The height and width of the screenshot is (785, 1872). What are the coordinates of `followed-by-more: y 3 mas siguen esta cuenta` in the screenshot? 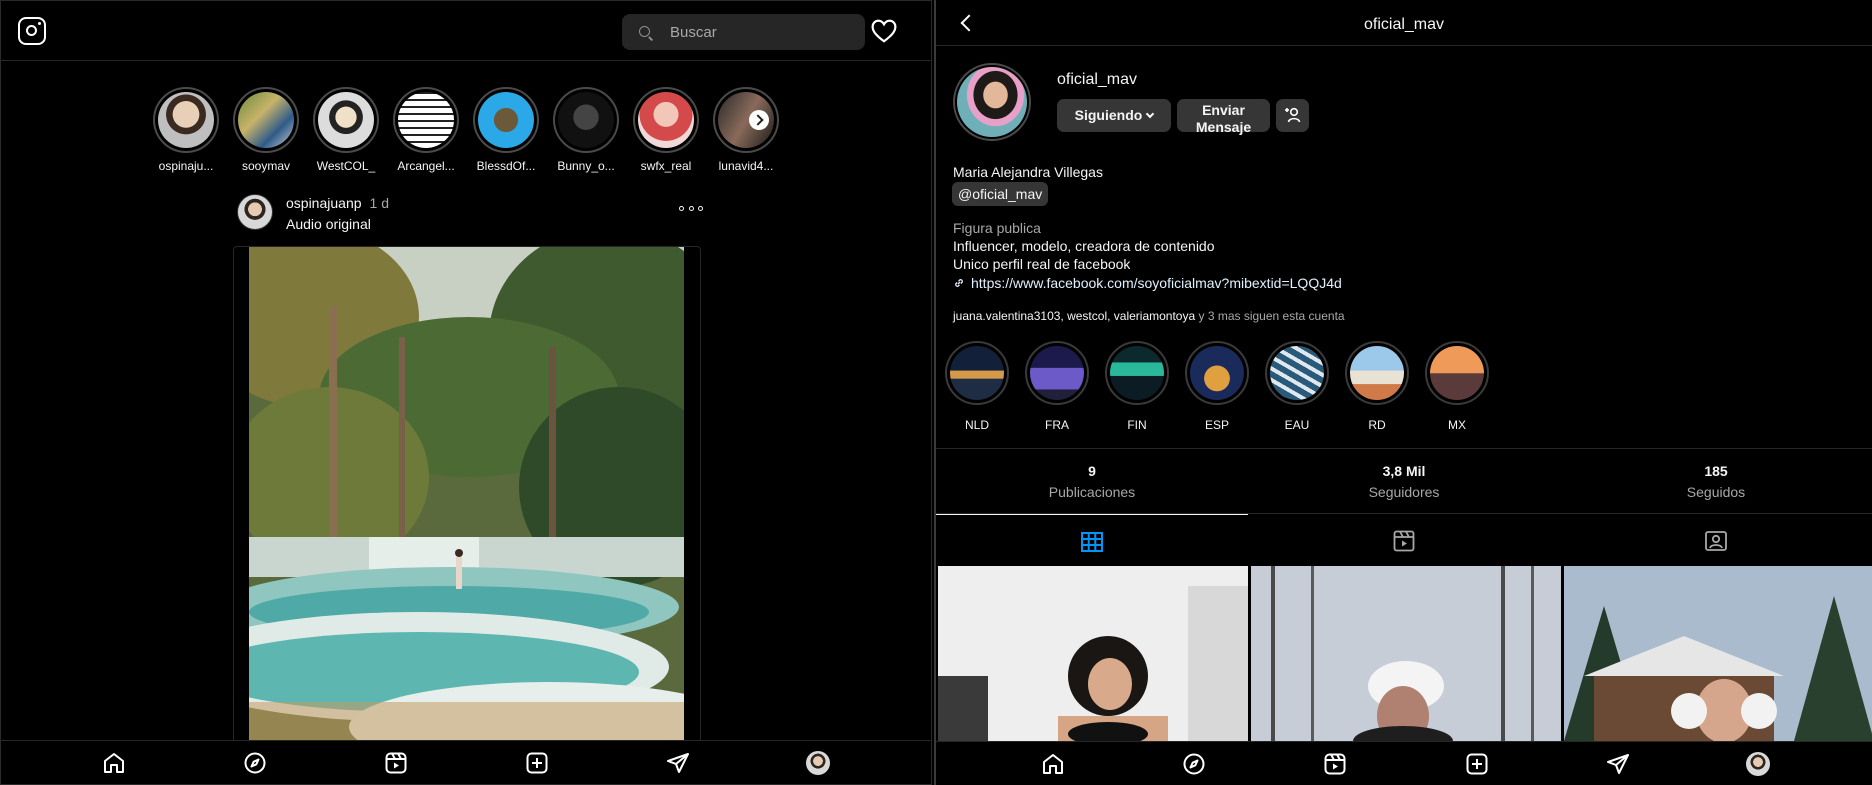 It's located at (1270, 316).